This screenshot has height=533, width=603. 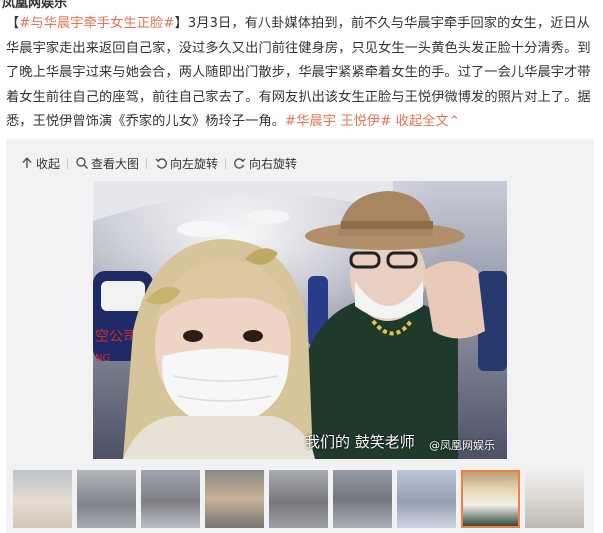 I want to click on rotate-left-button: 向左旋转, so click(x=186, y=163).